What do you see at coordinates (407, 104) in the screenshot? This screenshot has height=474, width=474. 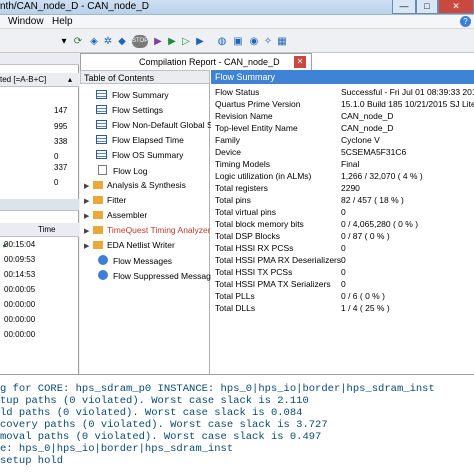 I see `summary-value: 15.1.0 Build 185 10/21/2015 SJ Lite Edit` at bounding box center [407, 104].